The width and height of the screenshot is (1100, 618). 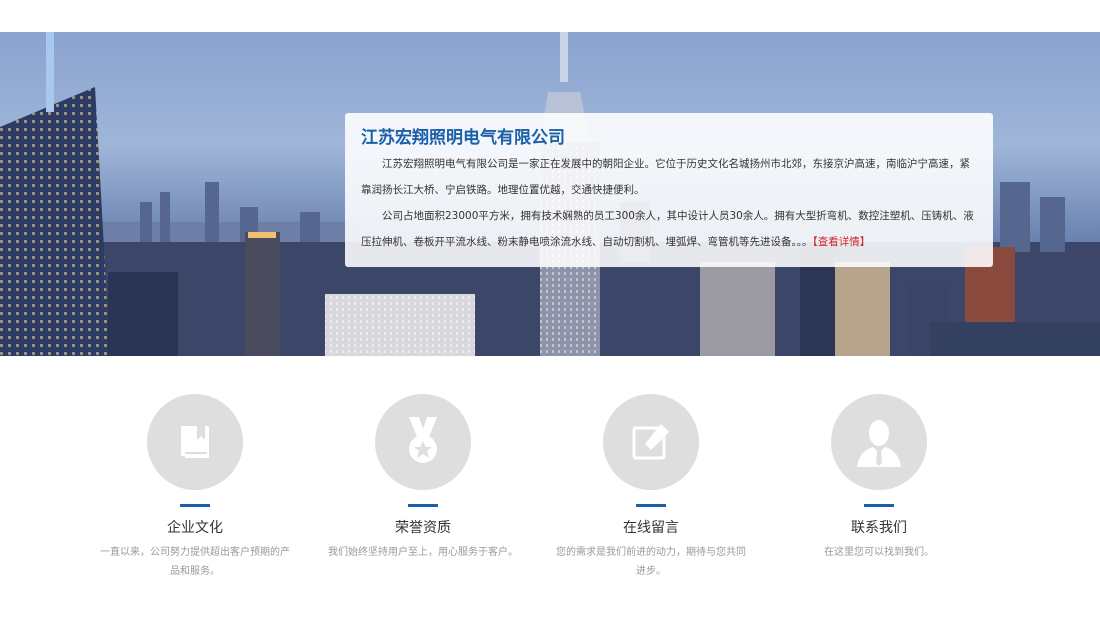 I want to click on company-title: 江苏宏翔照明电气有限公司, so click(x=463, y=138).